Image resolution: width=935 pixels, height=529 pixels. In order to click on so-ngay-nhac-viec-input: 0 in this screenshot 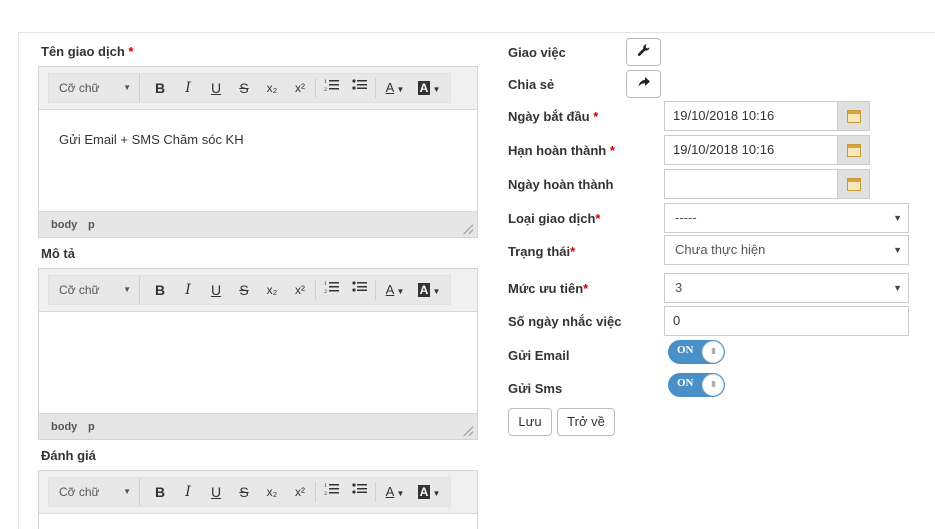, I will do `click(786, 321)`.